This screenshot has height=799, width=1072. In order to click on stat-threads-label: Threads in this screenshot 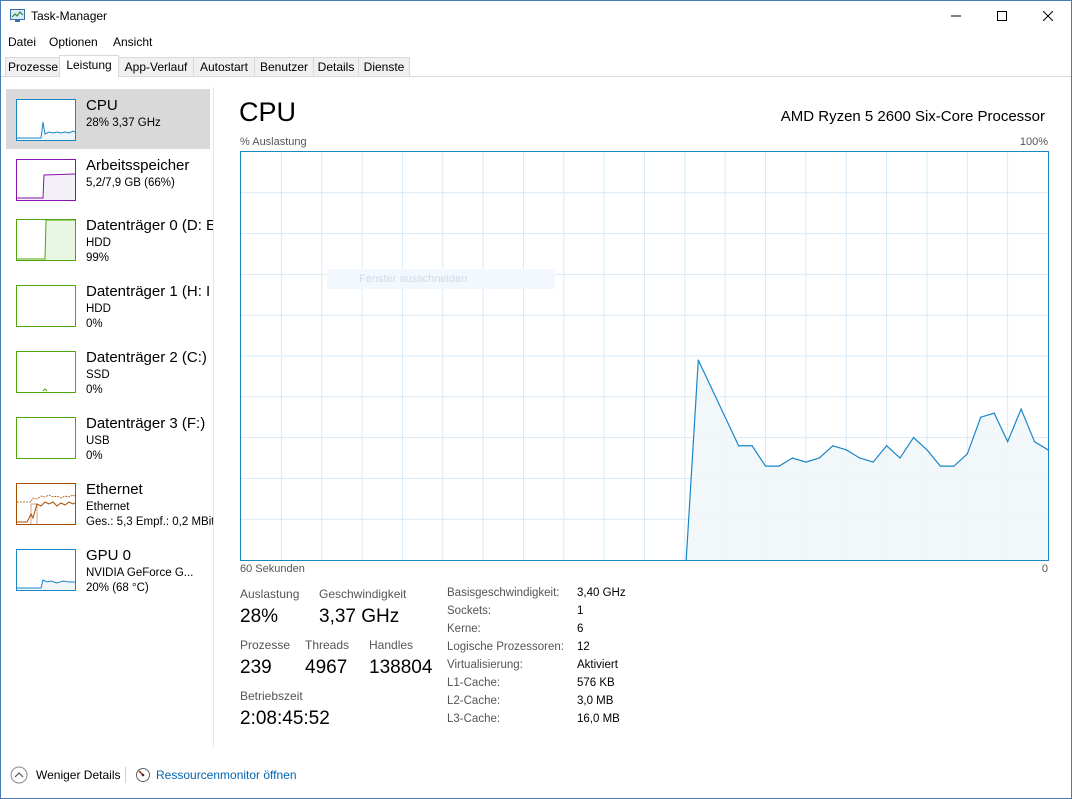, I will do `click(327, 645)`.